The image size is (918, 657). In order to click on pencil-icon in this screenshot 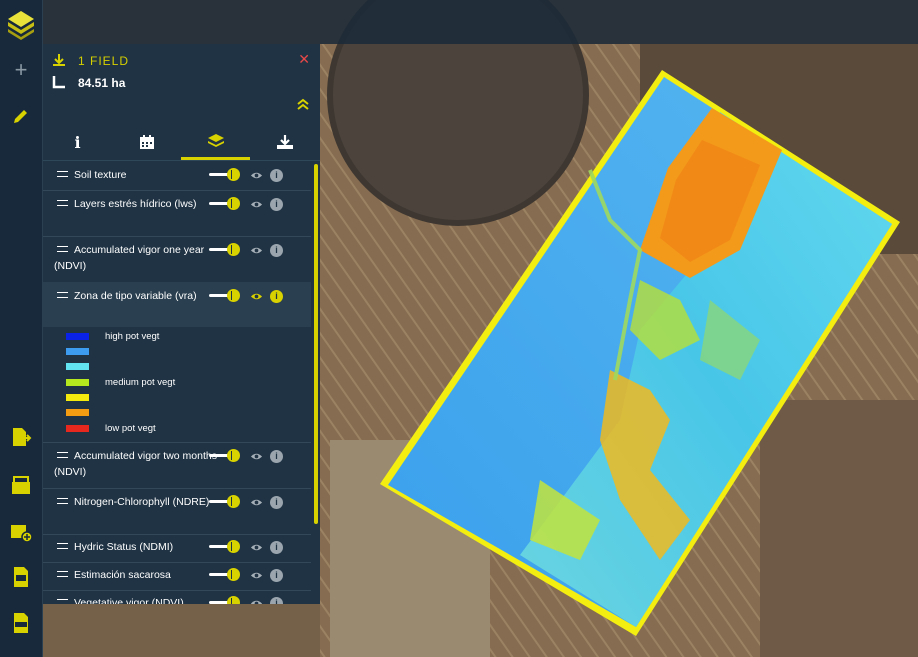, I will do `click(21, 116)`.